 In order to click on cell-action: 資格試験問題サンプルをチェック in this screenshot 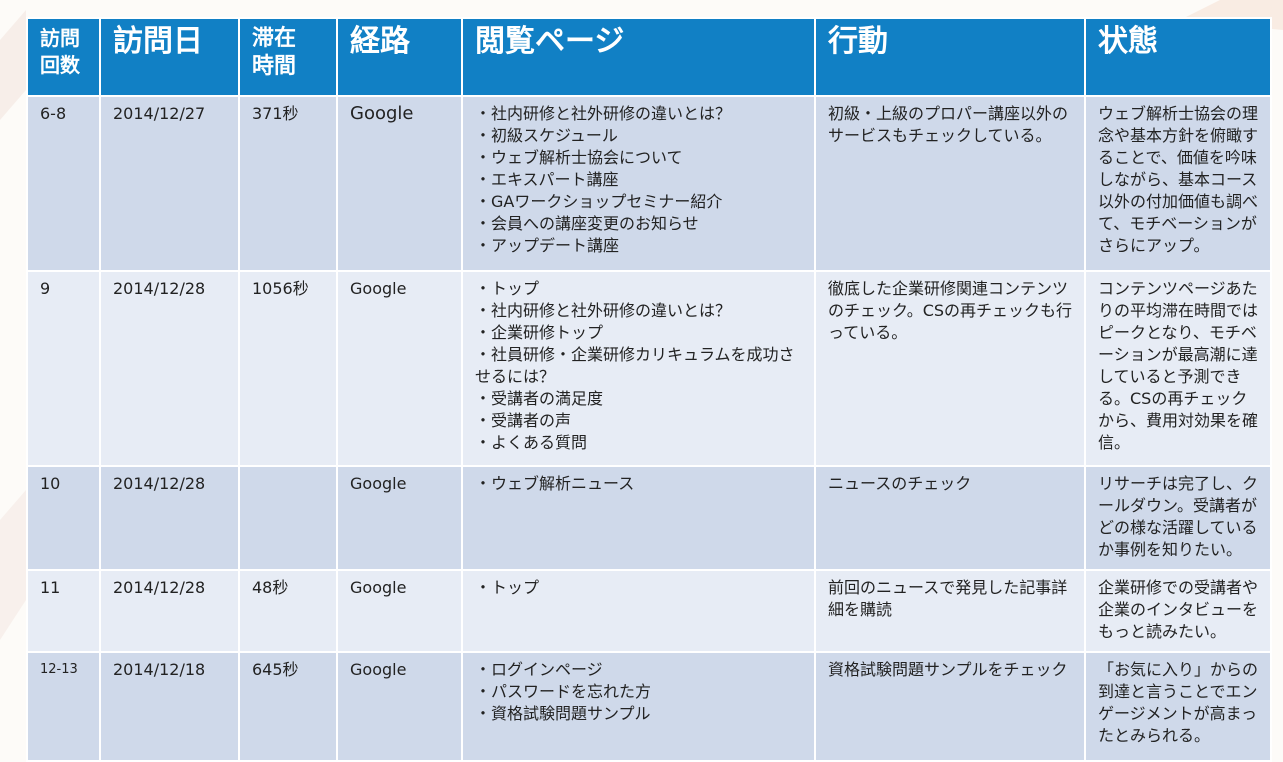, I will do `click(950, 706)`.